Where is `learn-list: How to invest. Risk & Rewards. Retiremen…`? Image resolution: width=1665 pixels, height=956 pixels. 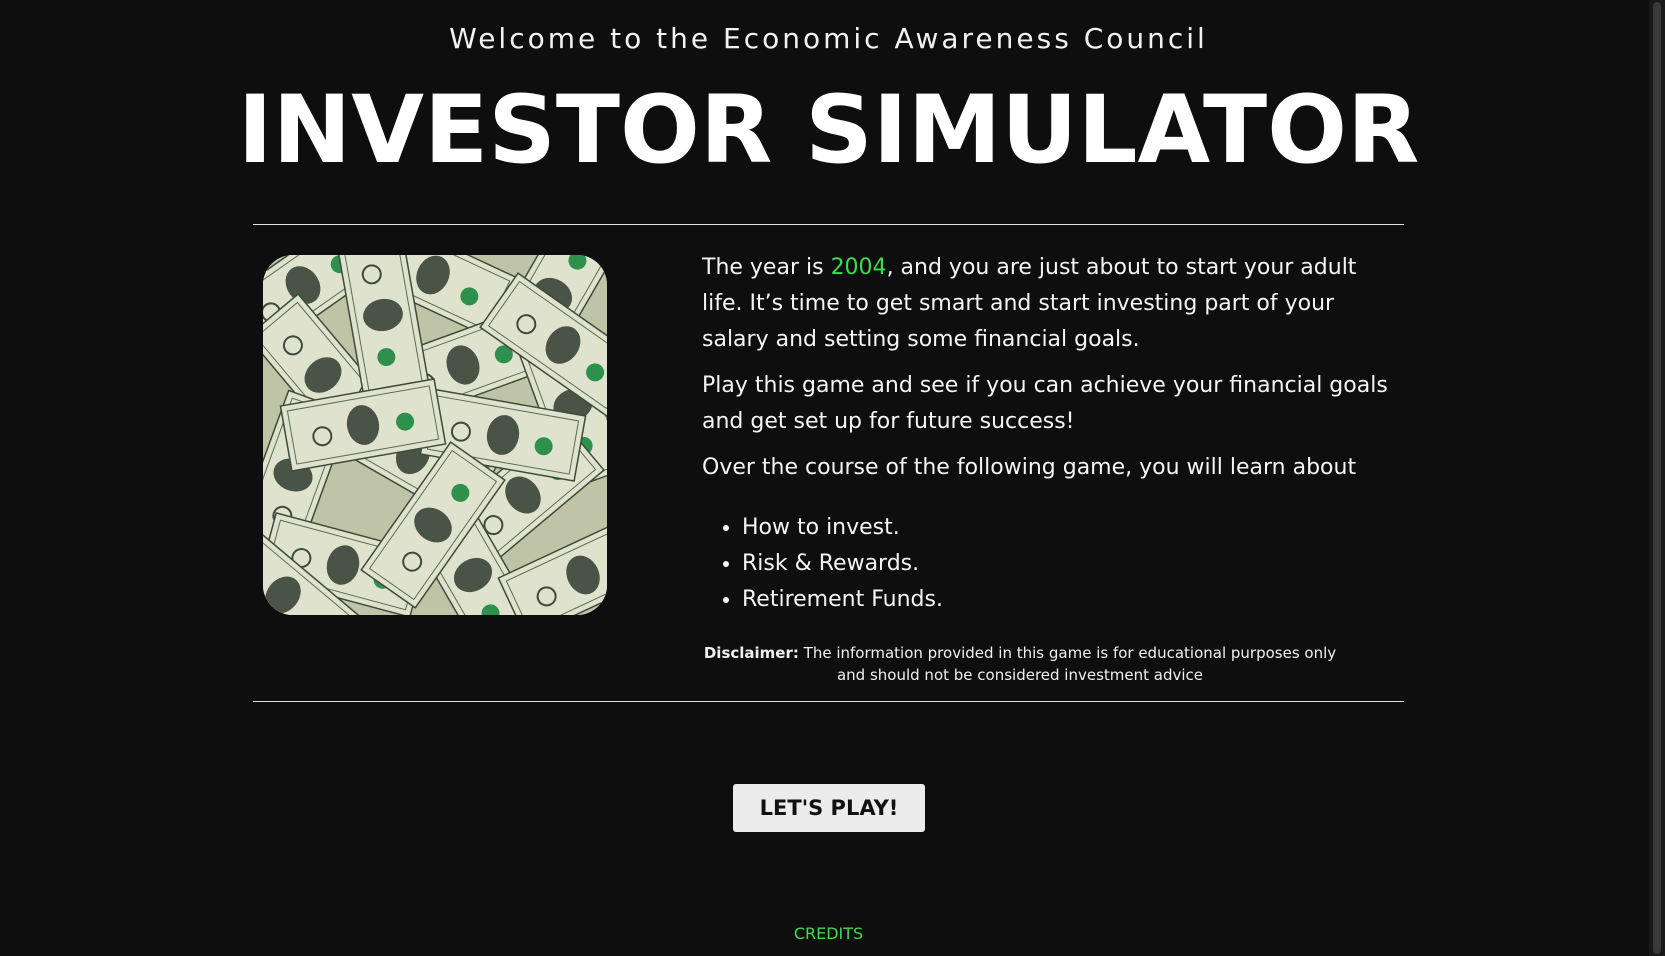
learn-list: How to invest. Risk & Rewards. Retiremen… is located at coordinates (1047, 564).